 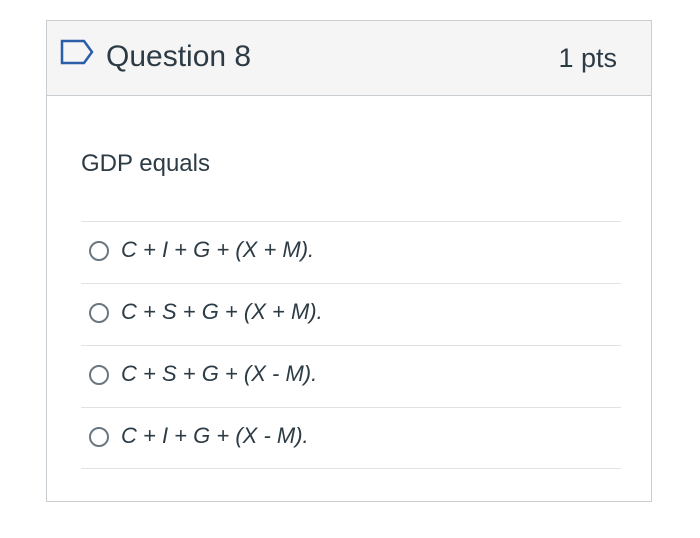 What do you see at coordinates (351, 376) in the screenshot?
I see `answer-option: C + S + G + (X - M).` at bounding box center [351, 376].